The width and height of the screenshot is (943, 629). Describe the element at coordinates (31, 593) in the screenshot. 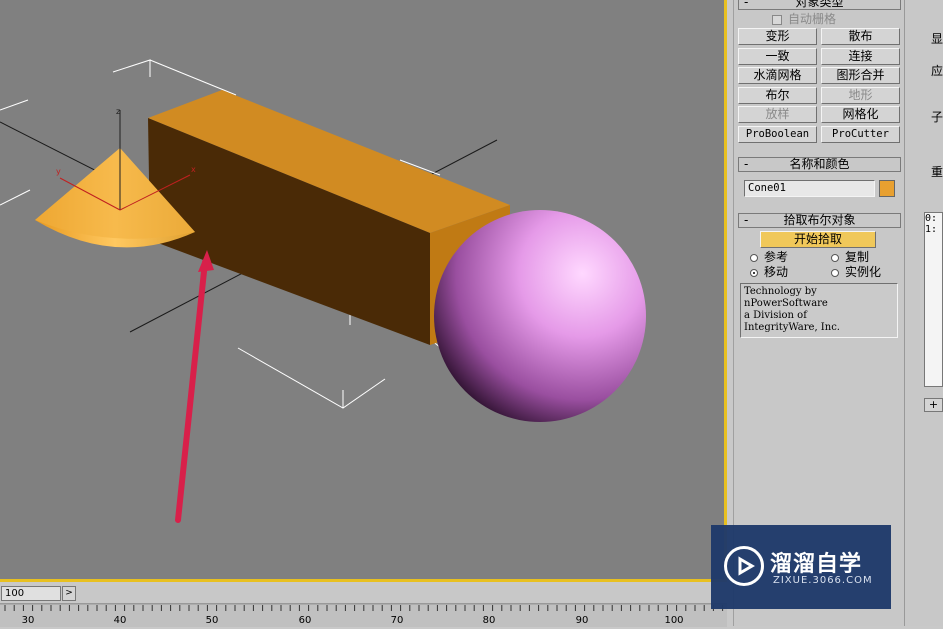

I see `frame-counter: 100` at that location.